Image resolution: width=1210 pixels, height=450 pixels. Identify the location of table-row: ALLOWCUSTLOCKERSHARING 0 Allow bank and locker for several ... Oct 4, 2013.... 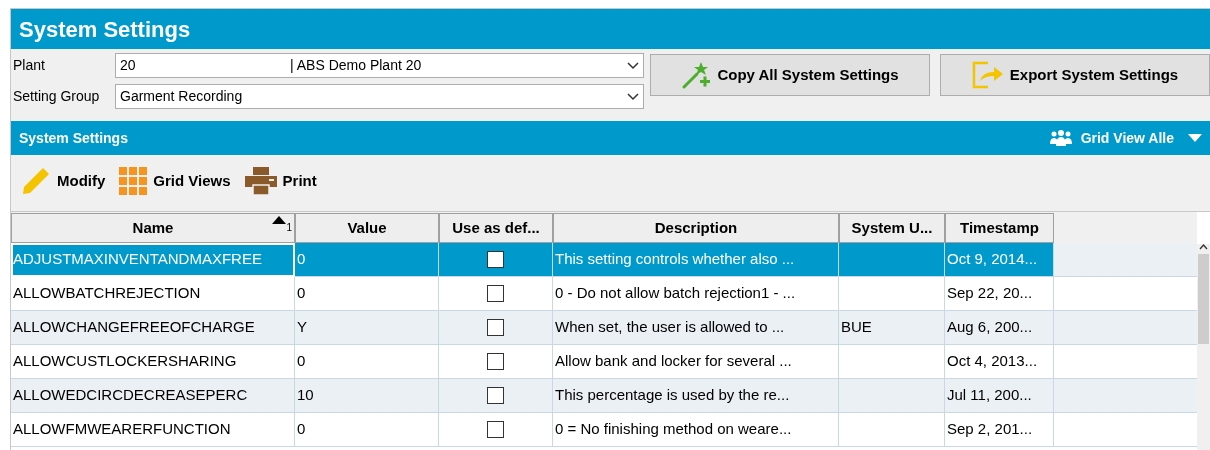
(604, 362).